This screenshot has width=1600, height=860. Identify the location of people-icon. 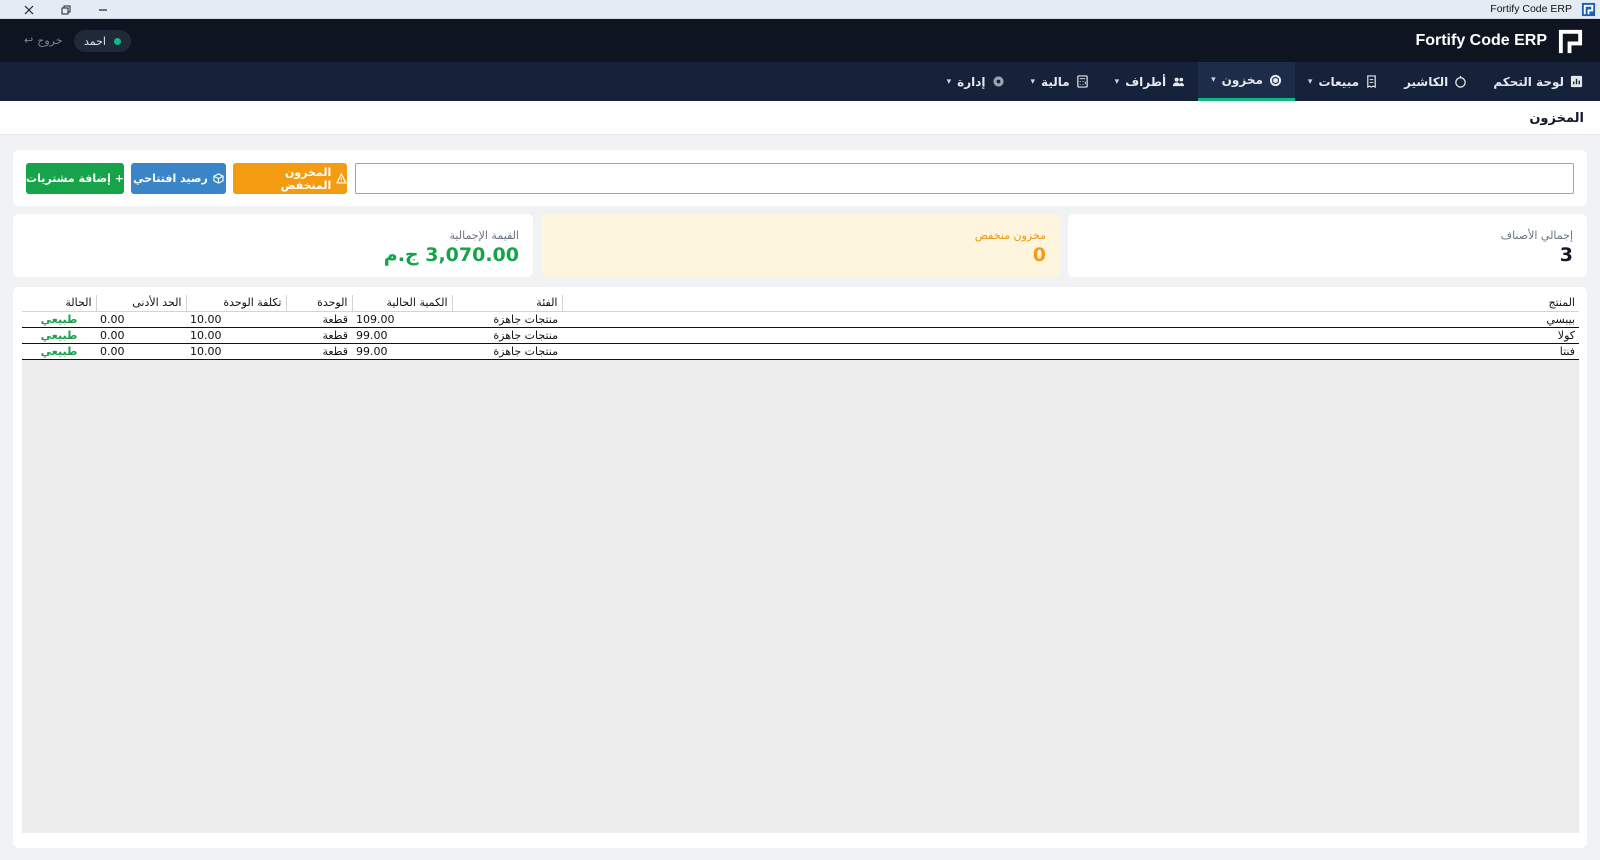
(1178, 81).